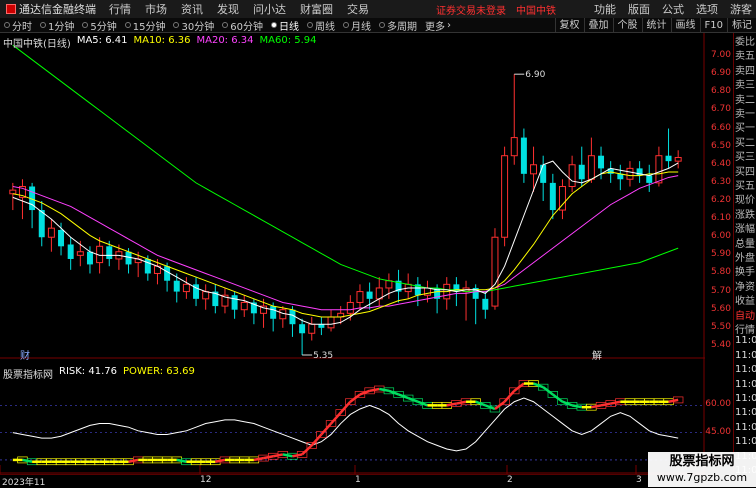 The width and height of the screenshot is (756, 488). What do you see at coordinates (656, 25) in the screenshot?
I see `tool-stats: 统计` at bounding box center [656, 25].